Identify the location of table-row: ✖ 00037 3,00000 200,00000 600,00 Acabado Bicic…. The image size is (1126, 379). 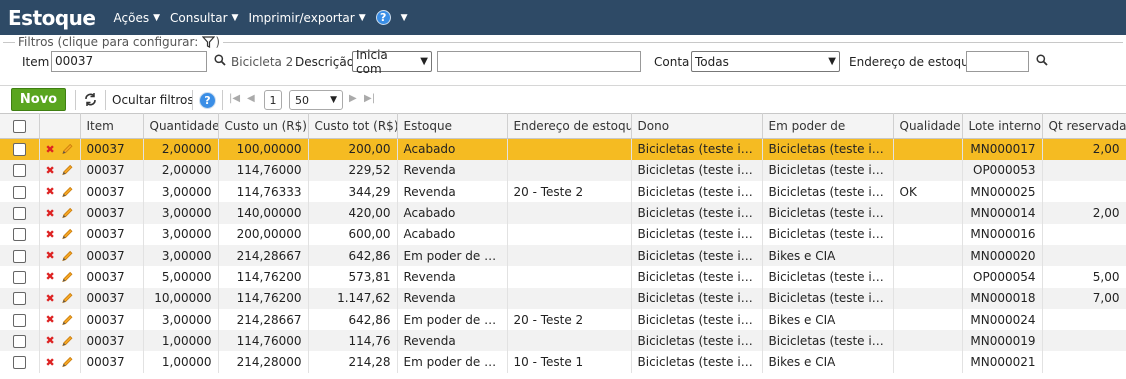
(563, 234).